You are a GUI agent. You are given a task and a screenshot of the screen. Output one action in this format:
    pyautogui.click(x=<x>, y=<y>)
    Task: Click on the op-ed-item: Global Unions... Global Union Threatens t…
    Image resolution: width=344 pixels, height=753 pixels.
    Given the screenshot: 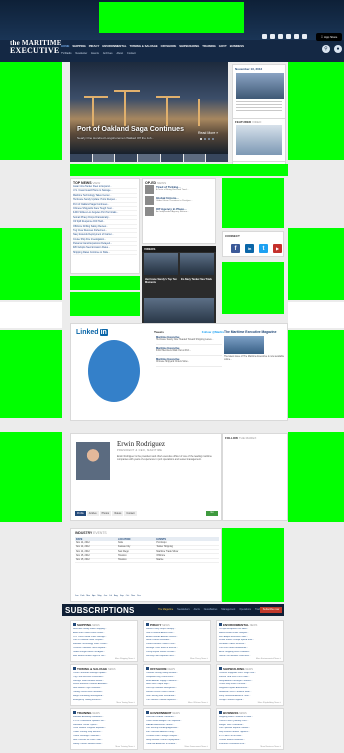 What is the action you would take?
    pyautogui.click(x=179, y=200)
    